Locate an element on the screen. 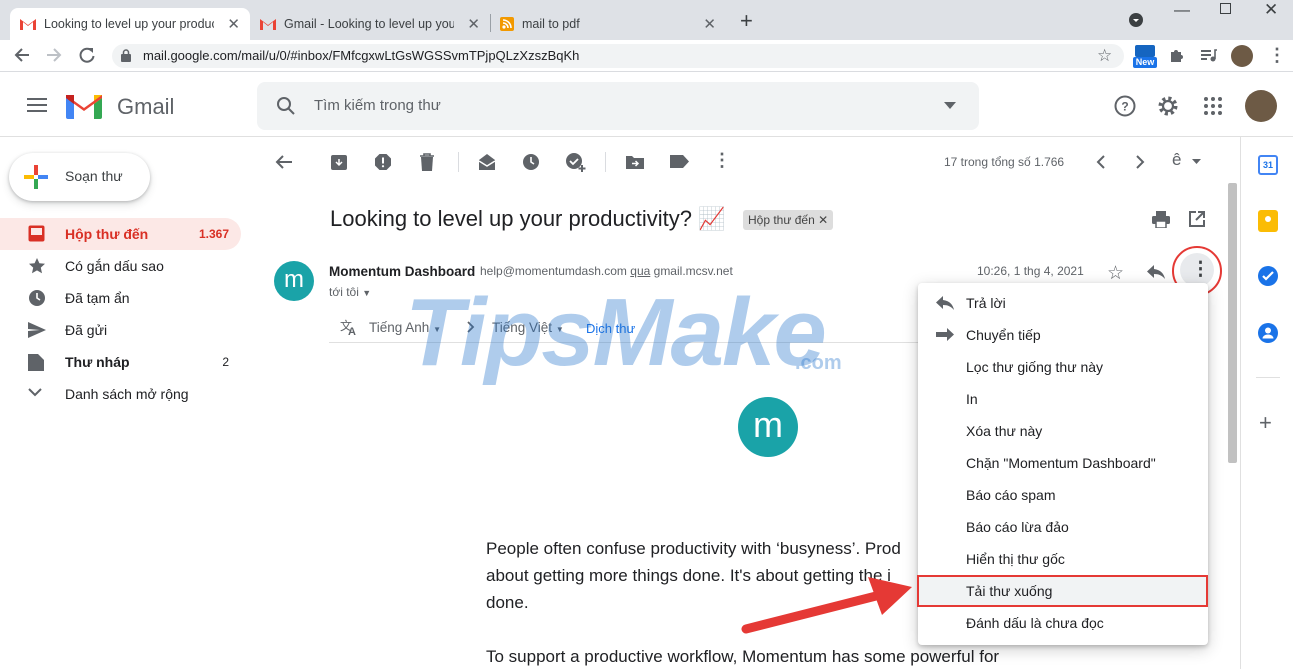 This screenshot has width=1293, height=669. tasks-icon is located at coordinates (1268, 276).